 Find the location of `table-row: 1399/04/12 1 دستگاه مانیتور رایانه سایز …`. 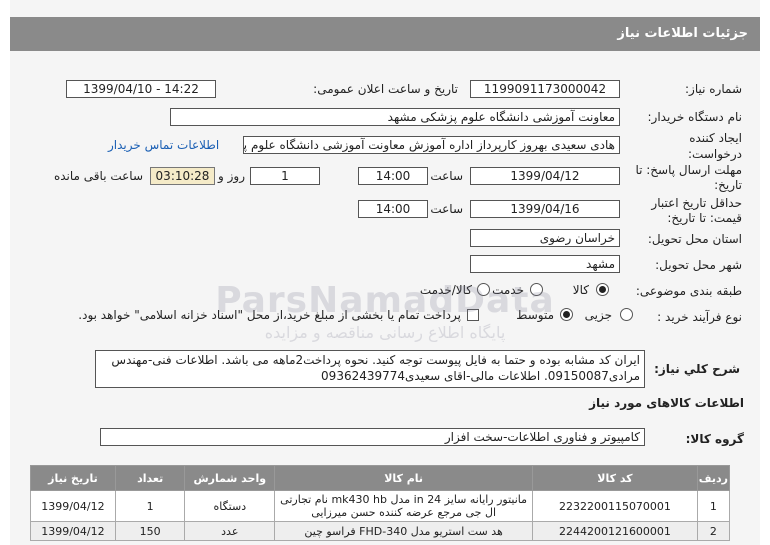

table-row: 1399/04/12 1 دستگاه مانیتور رایانه سایز … is located at coordinates (380, 506).